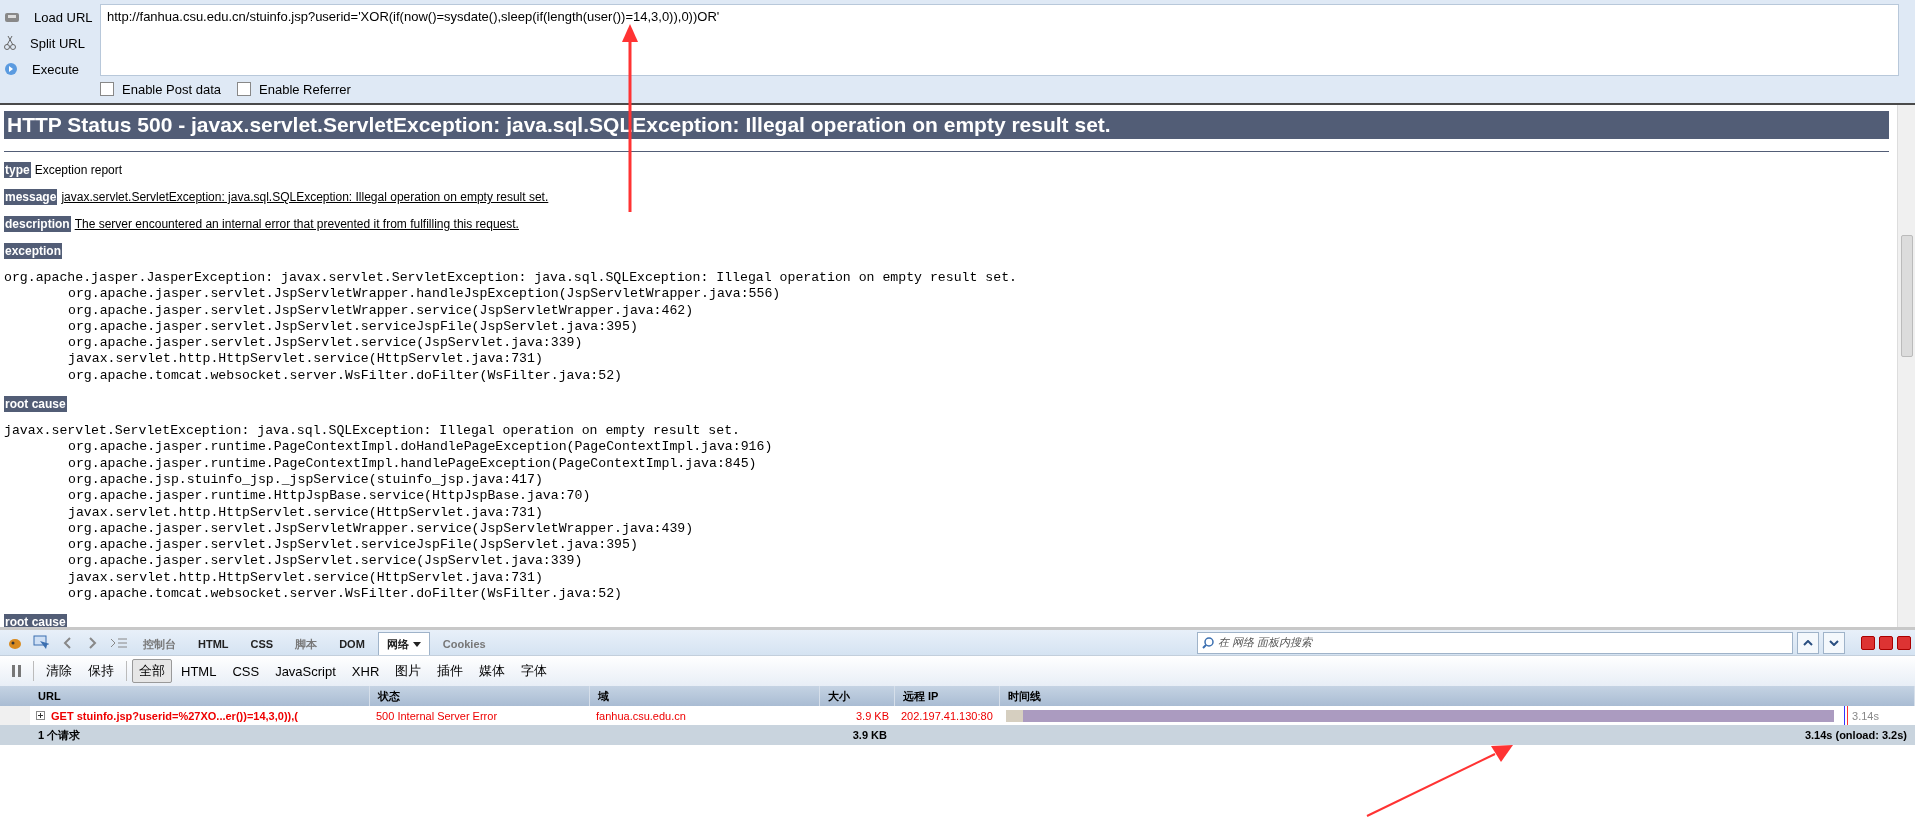 The height and width of the screenshot is (818, 1915). Describe the element at coordinates (329, 496) in the screenshot. I see `trace-line: org.apache.jasper.runtime.HttpJspBase.service(HttpJspBase.java:70)` at that location.